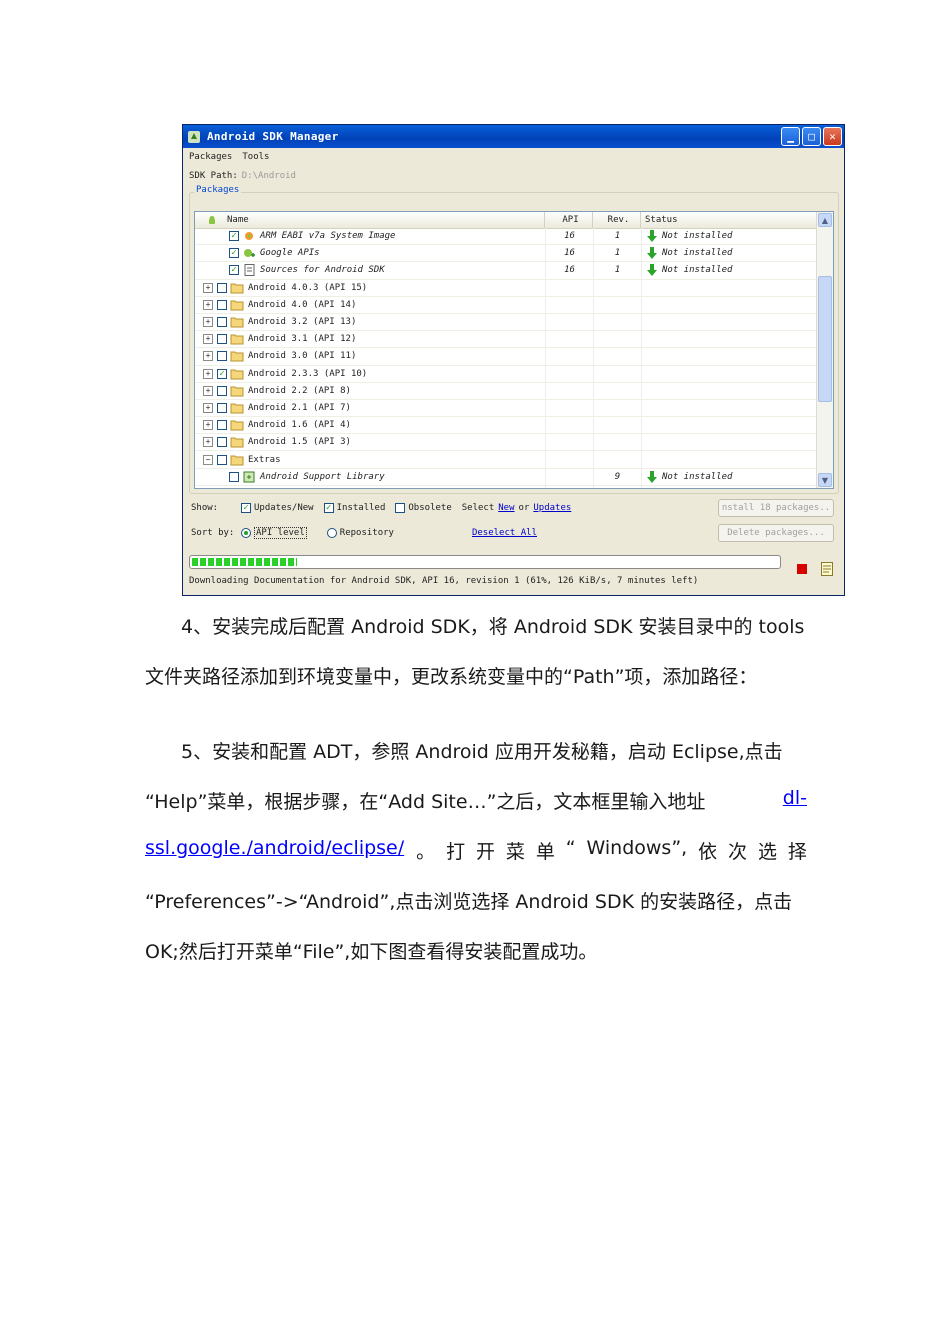 Image resolution: width=950 pixels, height=1344 pixels. I want to click on package-name: Android 1.6 (API 4), so click(299, 425).